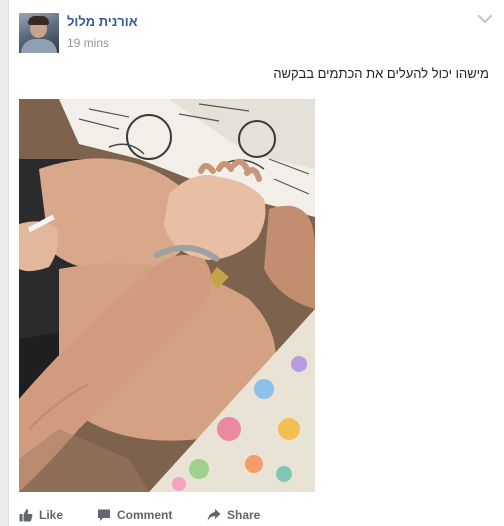 Image resolution: width=504 pixels, height=526 pixels. What do you see at coordinates (381, 73) in the screenshot?
I see `post-text: מישהו יכול להעלים את הכתמים בבקשה` at bounding box center [381, 73].